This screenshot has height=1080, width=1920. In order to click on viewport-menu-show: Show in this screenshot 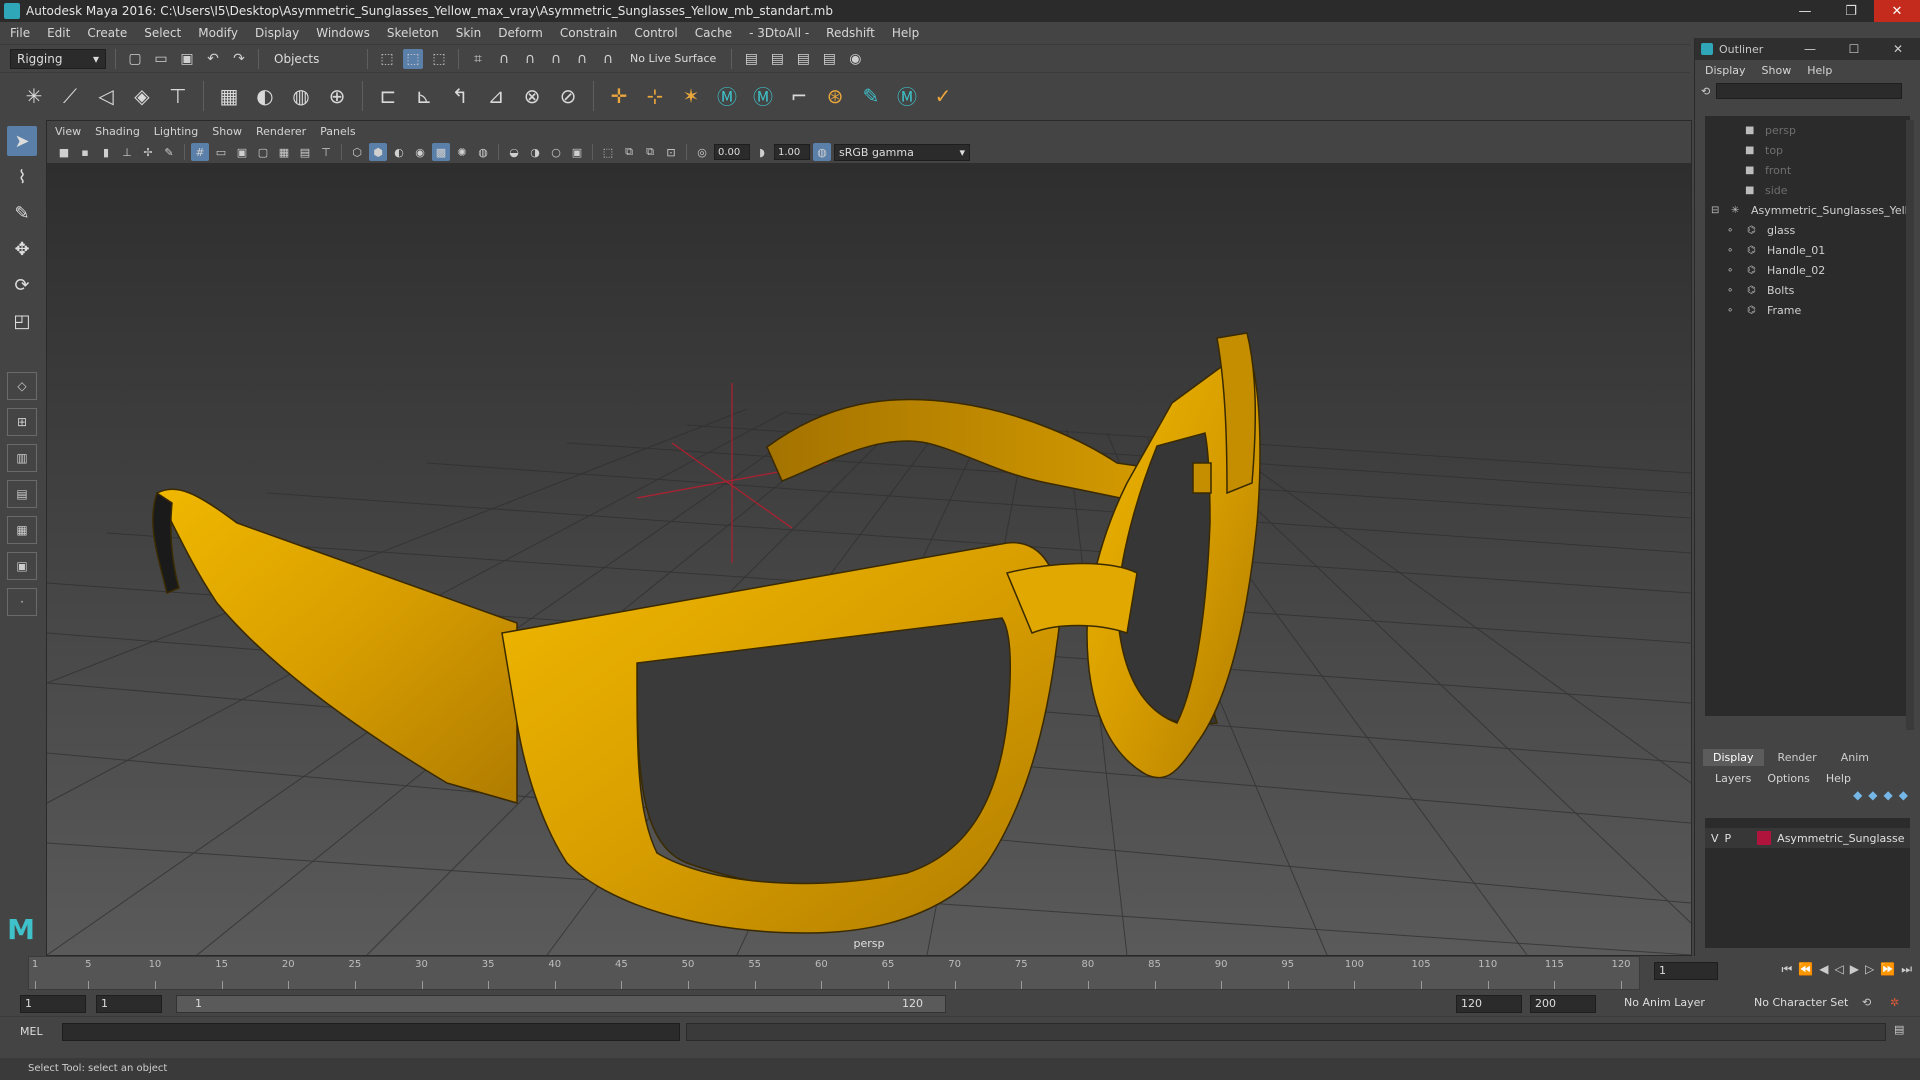, I will do `click(227, 131)`.